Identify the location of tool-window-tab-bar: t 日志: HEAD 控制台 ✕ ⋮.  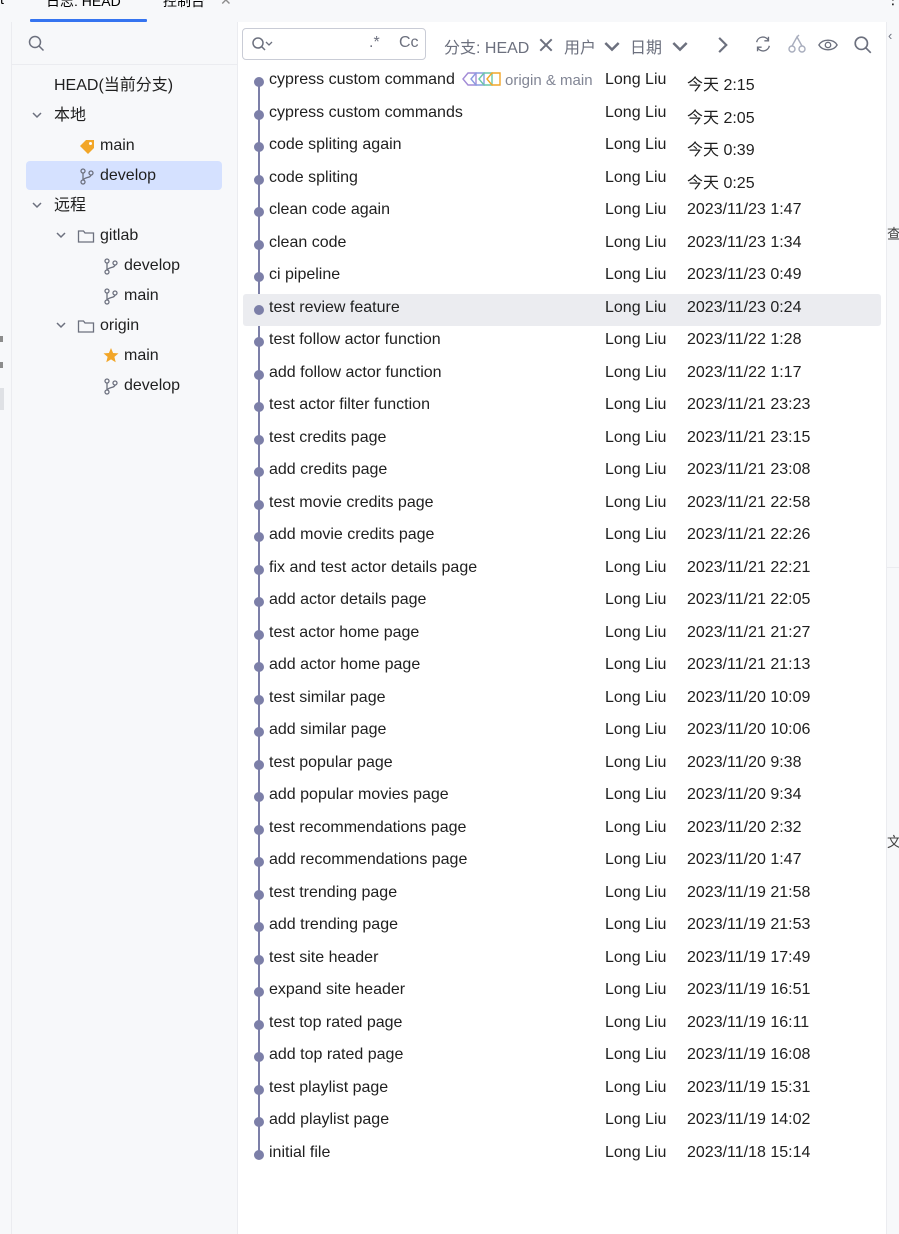
(449, 11).